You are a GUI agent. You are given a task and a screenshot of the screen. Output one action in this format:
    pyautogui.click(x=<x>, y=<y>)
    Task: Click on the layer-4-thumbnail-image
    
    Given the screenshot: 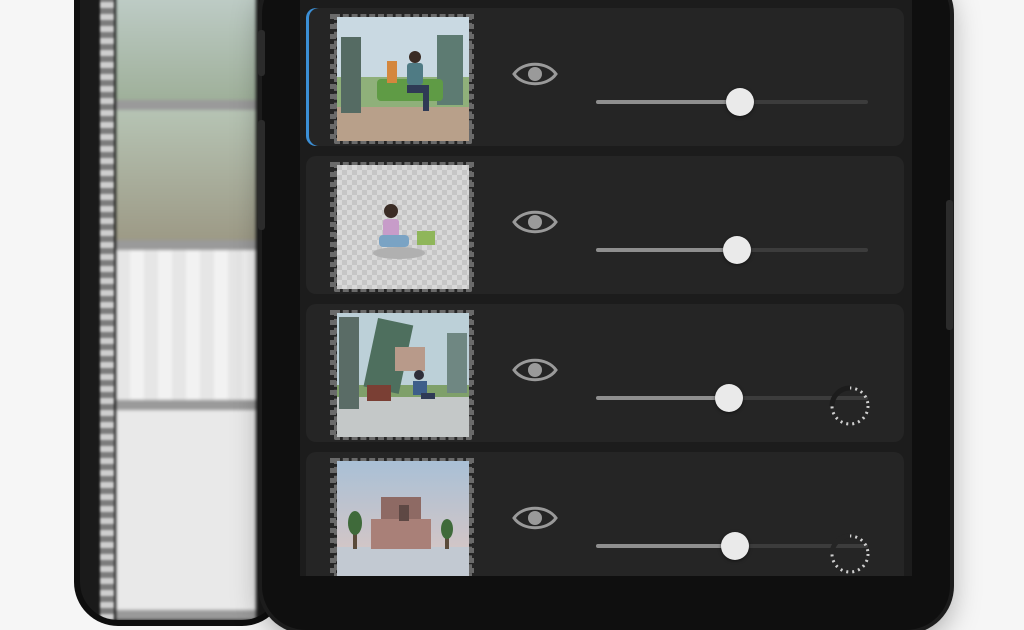 What is the action you would take?
    pyautogui.click(x=403, y=518)
    